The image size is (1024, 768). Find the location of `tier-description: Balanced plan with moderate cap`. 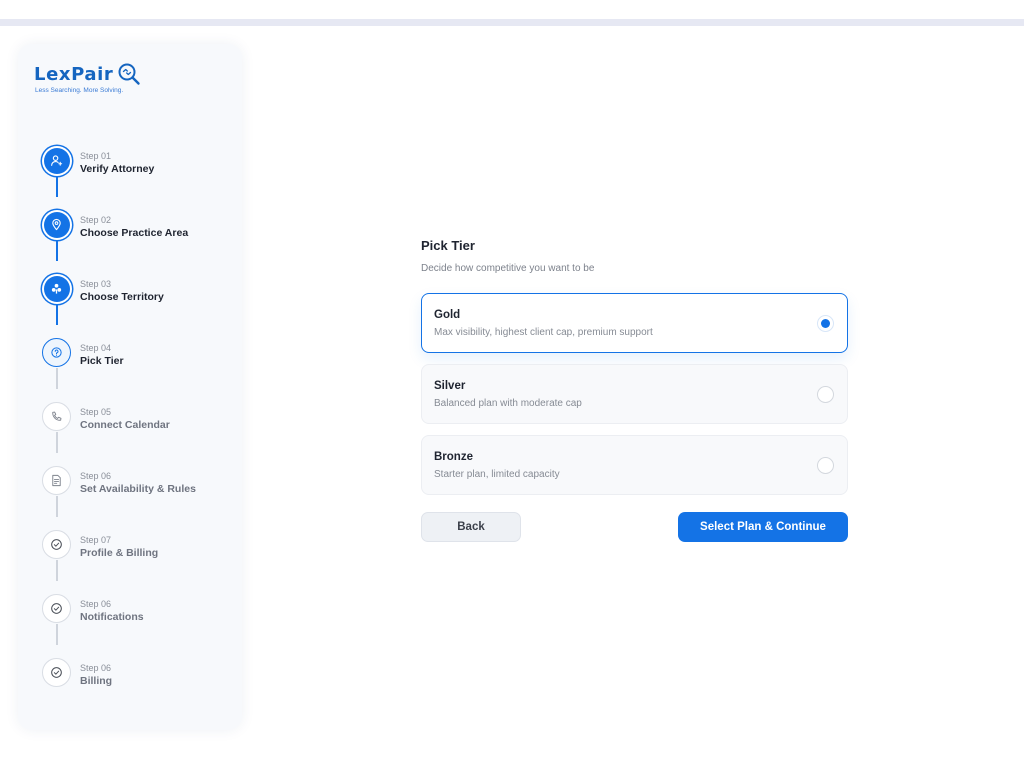

tier-description: Balanced plan with moderate cap is located at coordinates (508, 403).